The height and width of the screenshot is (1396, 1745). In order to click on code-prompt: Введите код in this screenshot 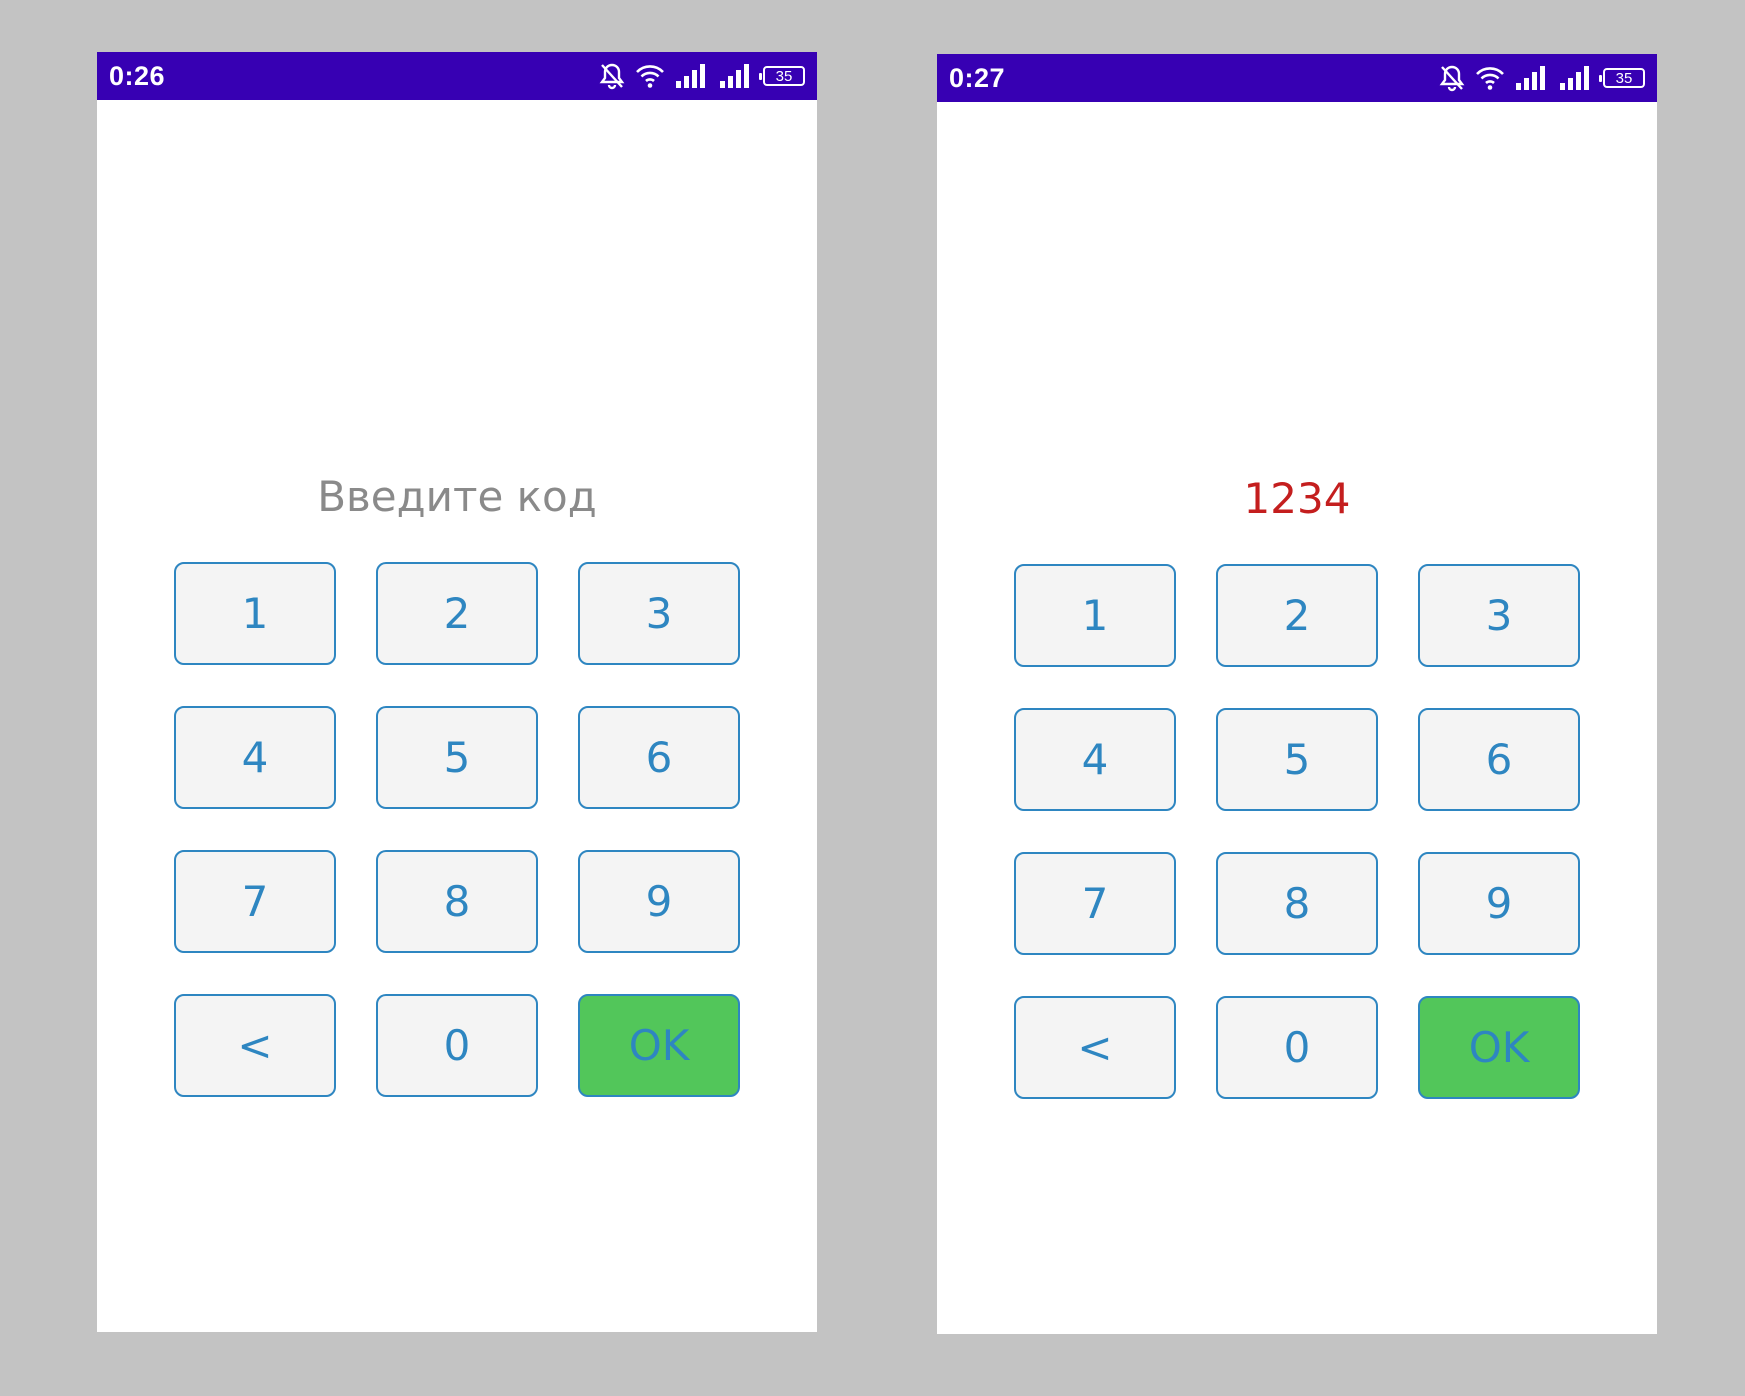, I will do `click(457, 496)`.